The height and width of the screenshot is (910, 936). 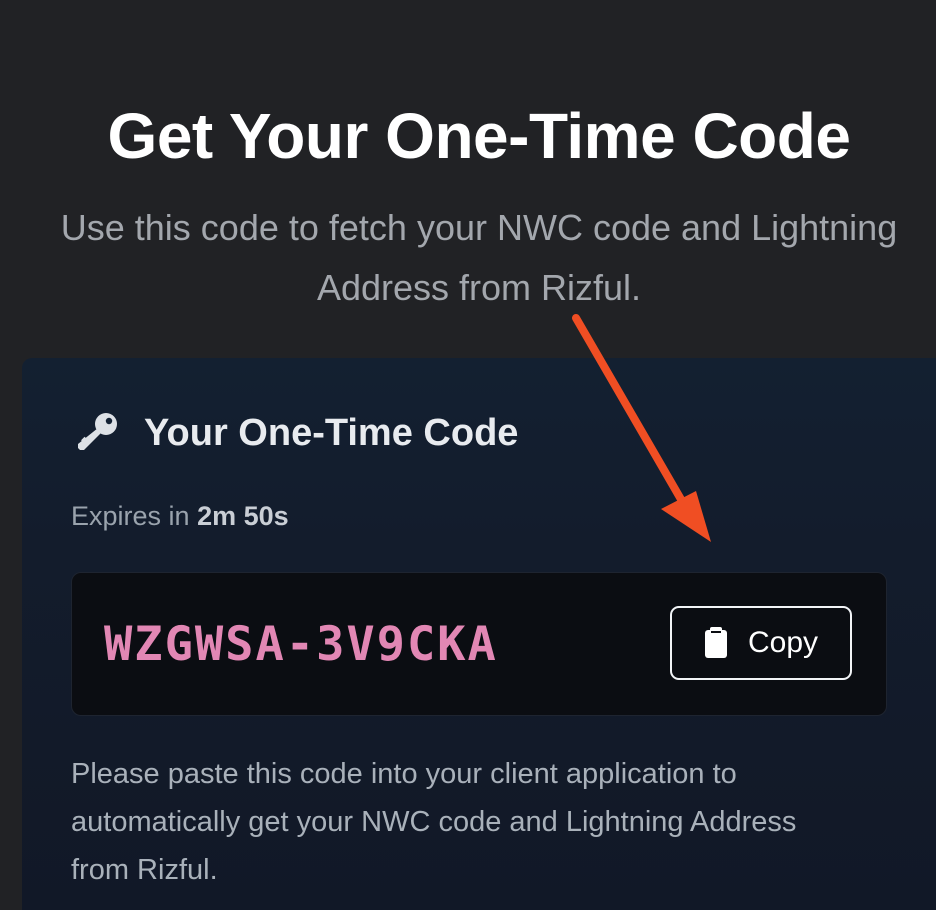 What do you see at coordinates (783, 642) in the screenshot?
I see `copy-button-label: Copy` at bounding box center [783, 642].